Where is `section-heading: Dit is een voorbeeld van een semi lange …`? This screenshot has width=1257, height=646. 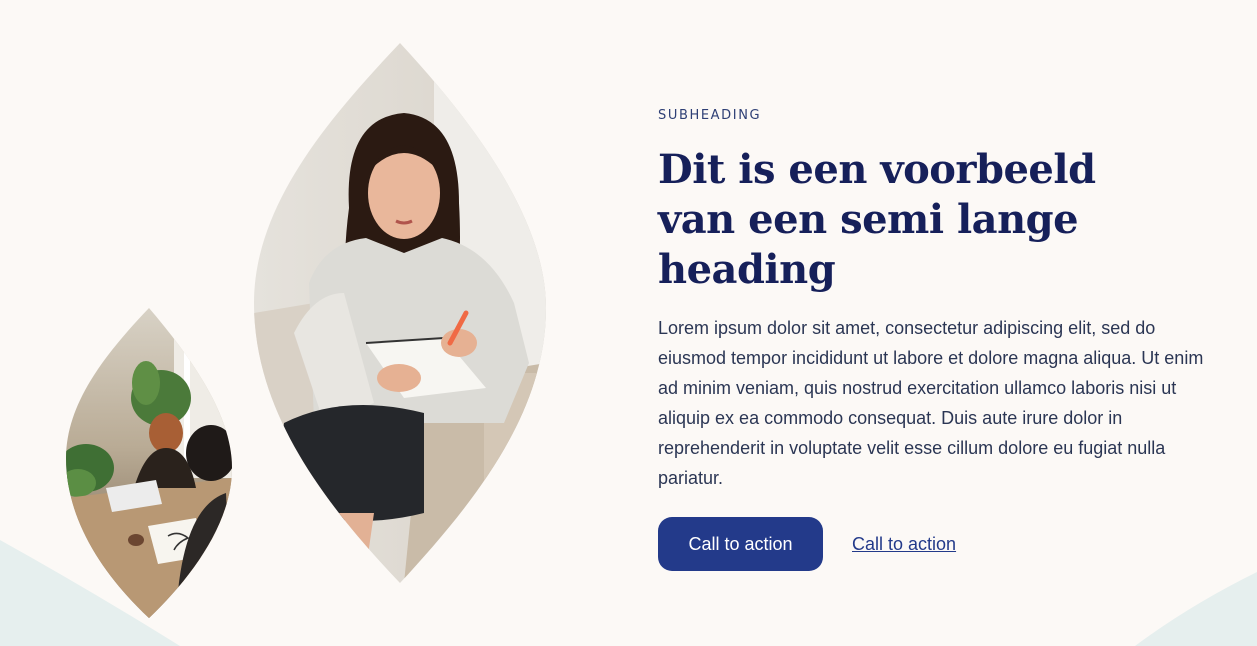 section-heading: Dit is een voorbeeld van een semi lange … is located at coordinates (877, 219).